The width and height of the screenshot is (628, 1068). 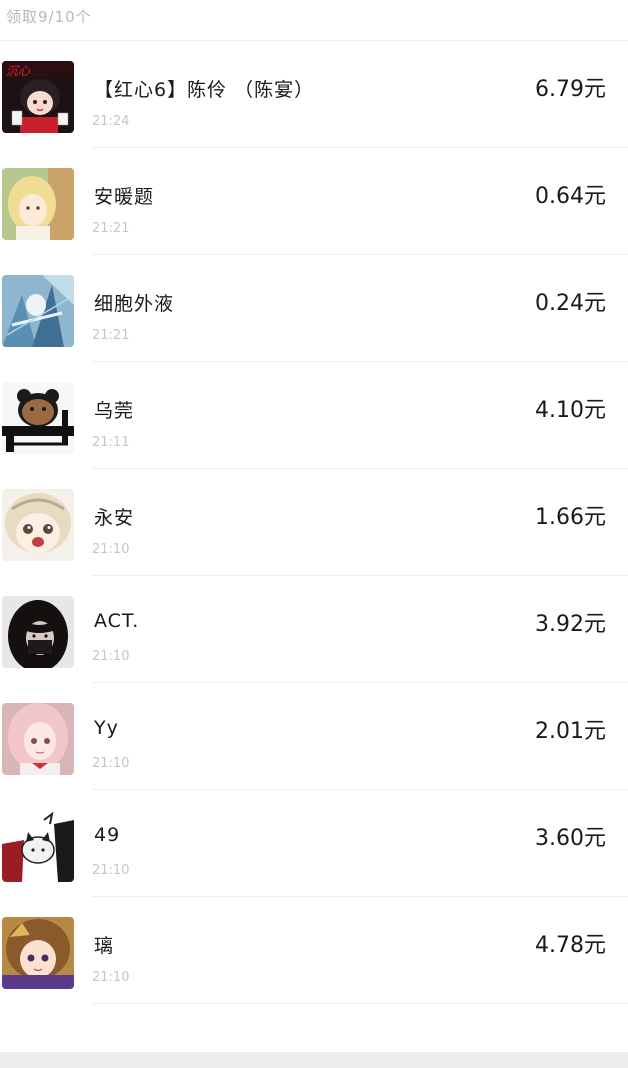 What do you see at coordinates (38, 846) in the screenshot?
I see `avatar-cat-sketch-icon` at bounding box center [38, 846].